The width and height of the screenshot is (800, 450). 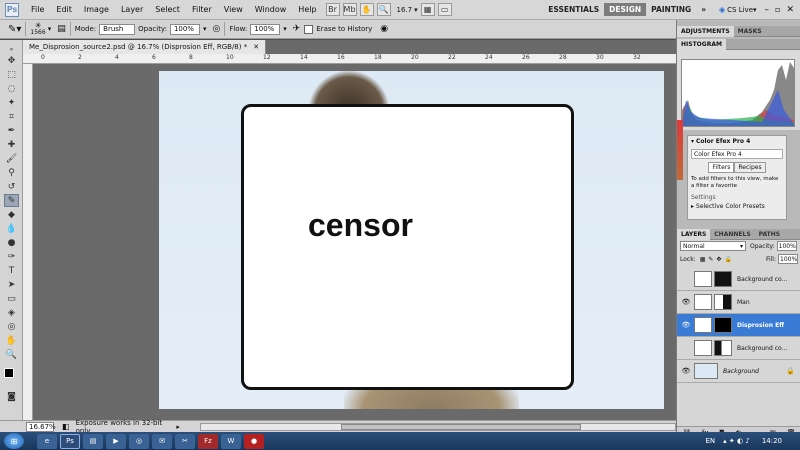 I want to click on app-taskbar-icon: ✉, so click(x=162, y=441).